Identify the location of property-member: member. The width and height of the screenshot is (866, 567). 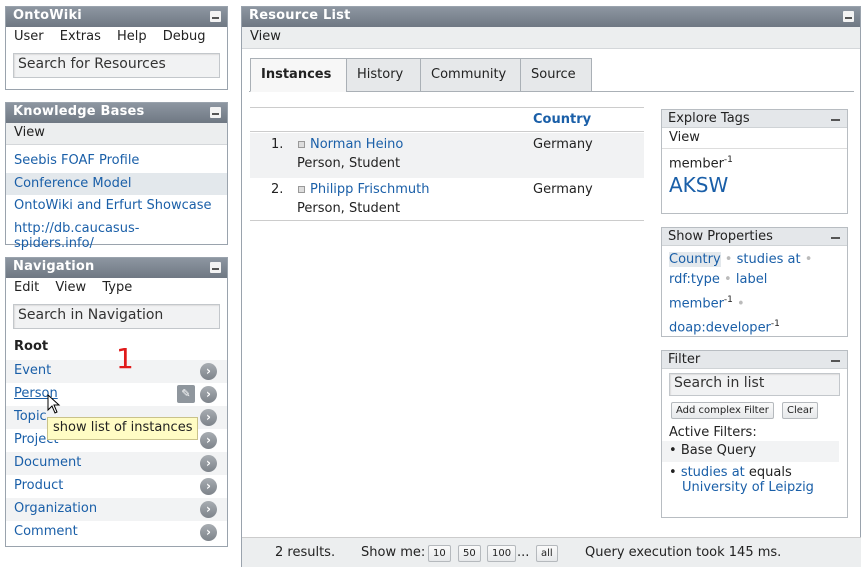
(696, 303).